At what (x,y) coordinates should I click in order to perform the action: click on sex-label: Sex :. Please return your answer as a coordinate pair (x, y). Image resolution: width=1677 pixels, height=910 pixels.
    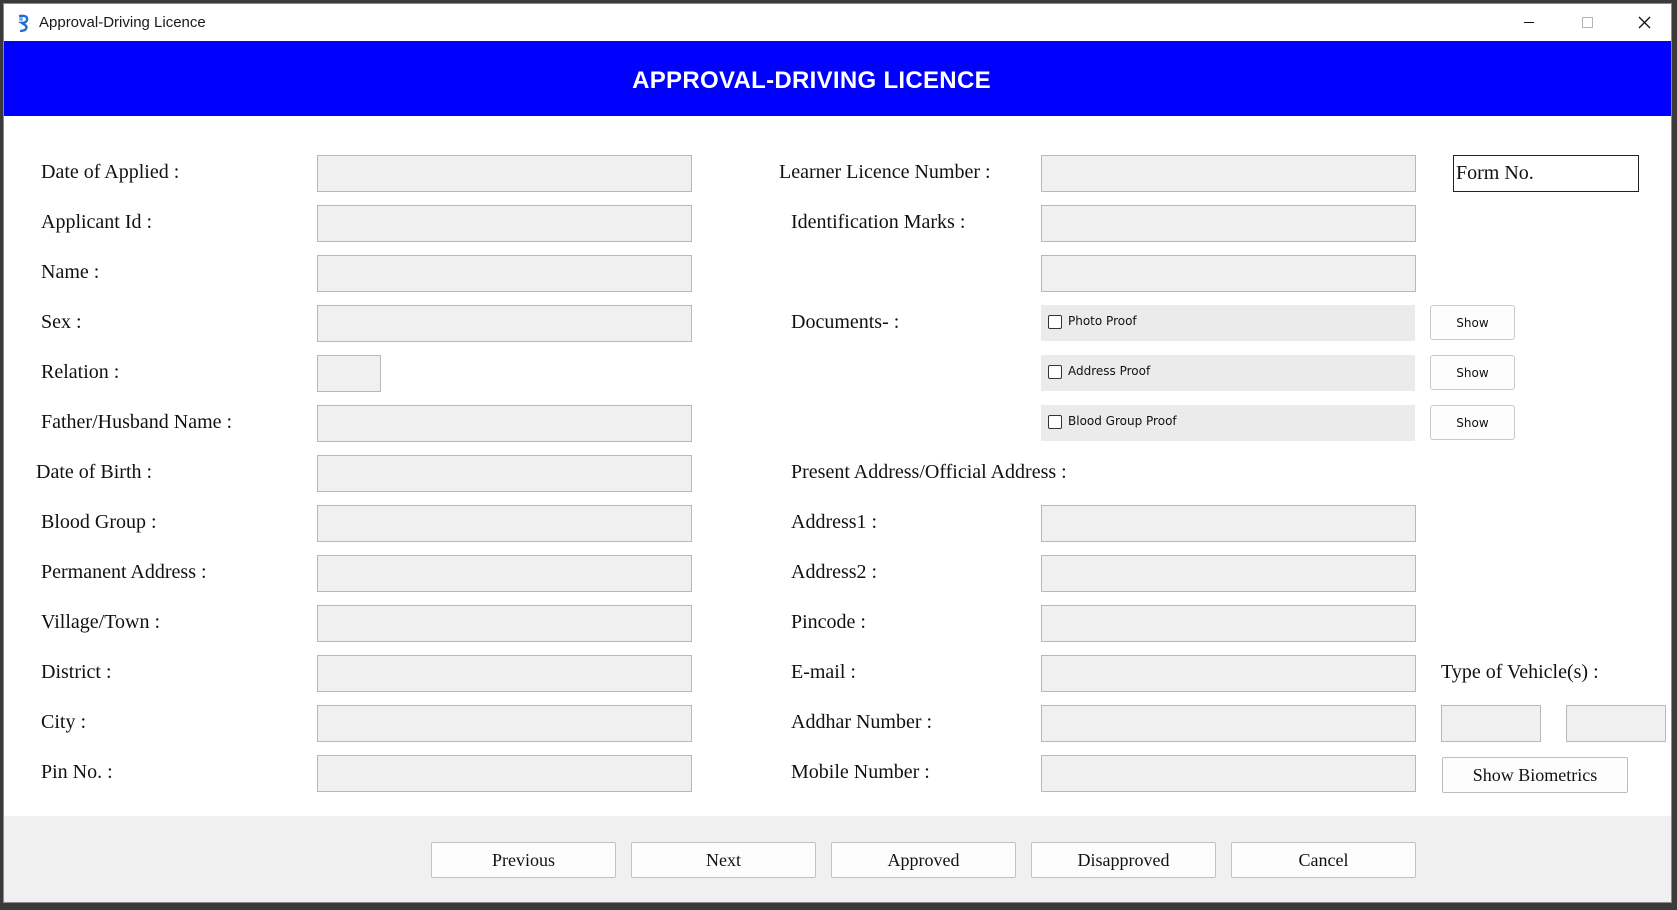
    Looking at the image, I should click on (61, 322).